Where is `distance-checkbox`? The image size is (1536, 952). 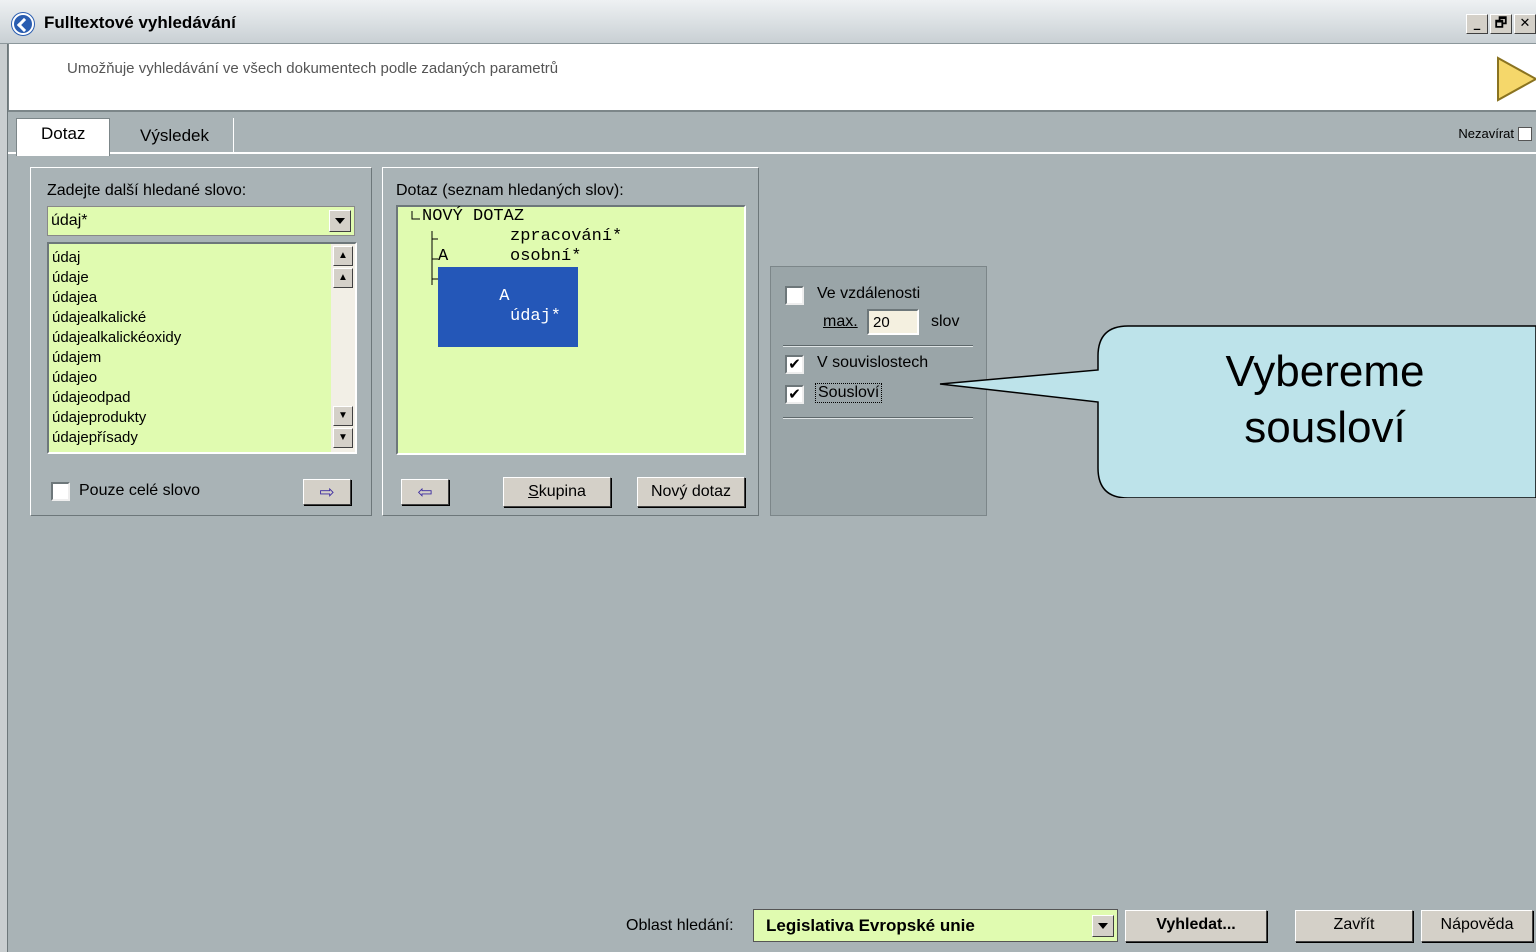 distance-checkbox is located at coordinates (794, 295).